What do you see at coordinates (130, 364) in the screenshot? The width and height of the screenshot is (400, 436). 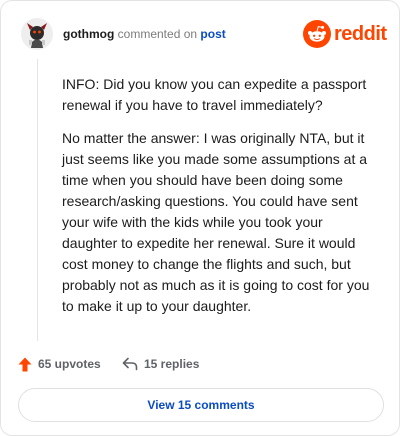 I see `reply-arrow-icon` at bounding box center [130, 364].